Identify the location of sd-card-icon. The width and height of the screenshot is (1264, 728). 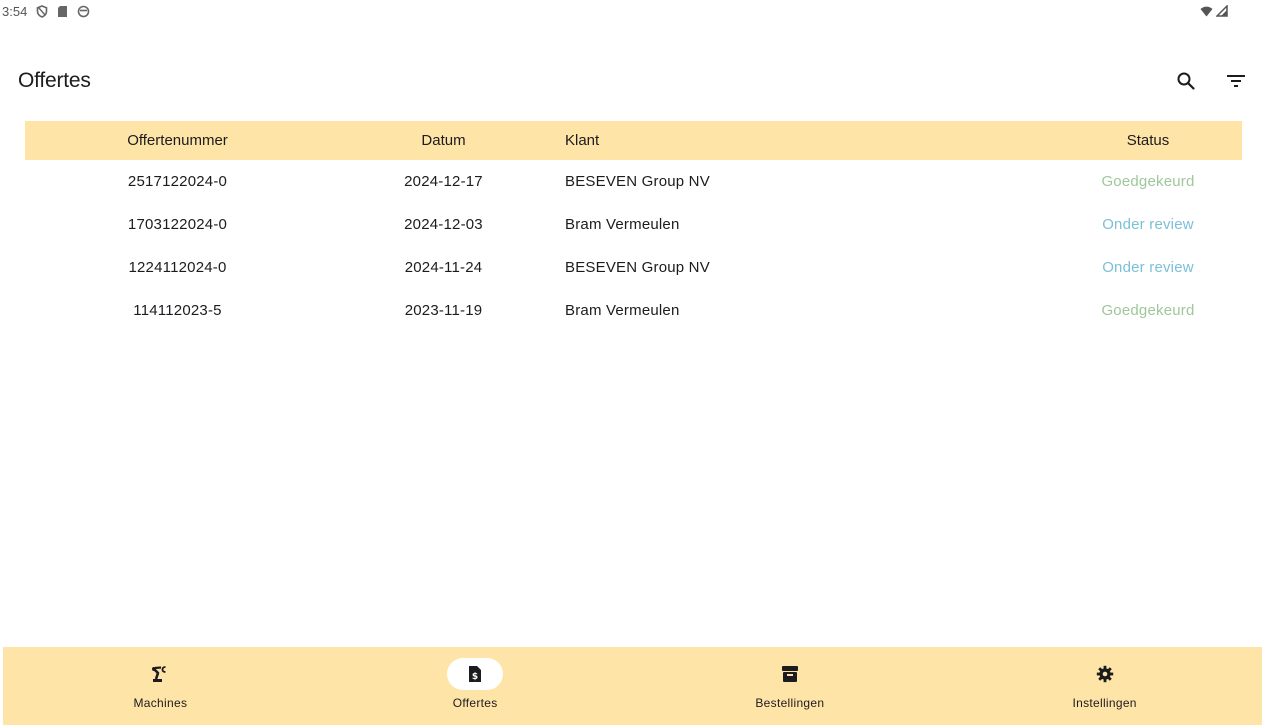
(62, 11).